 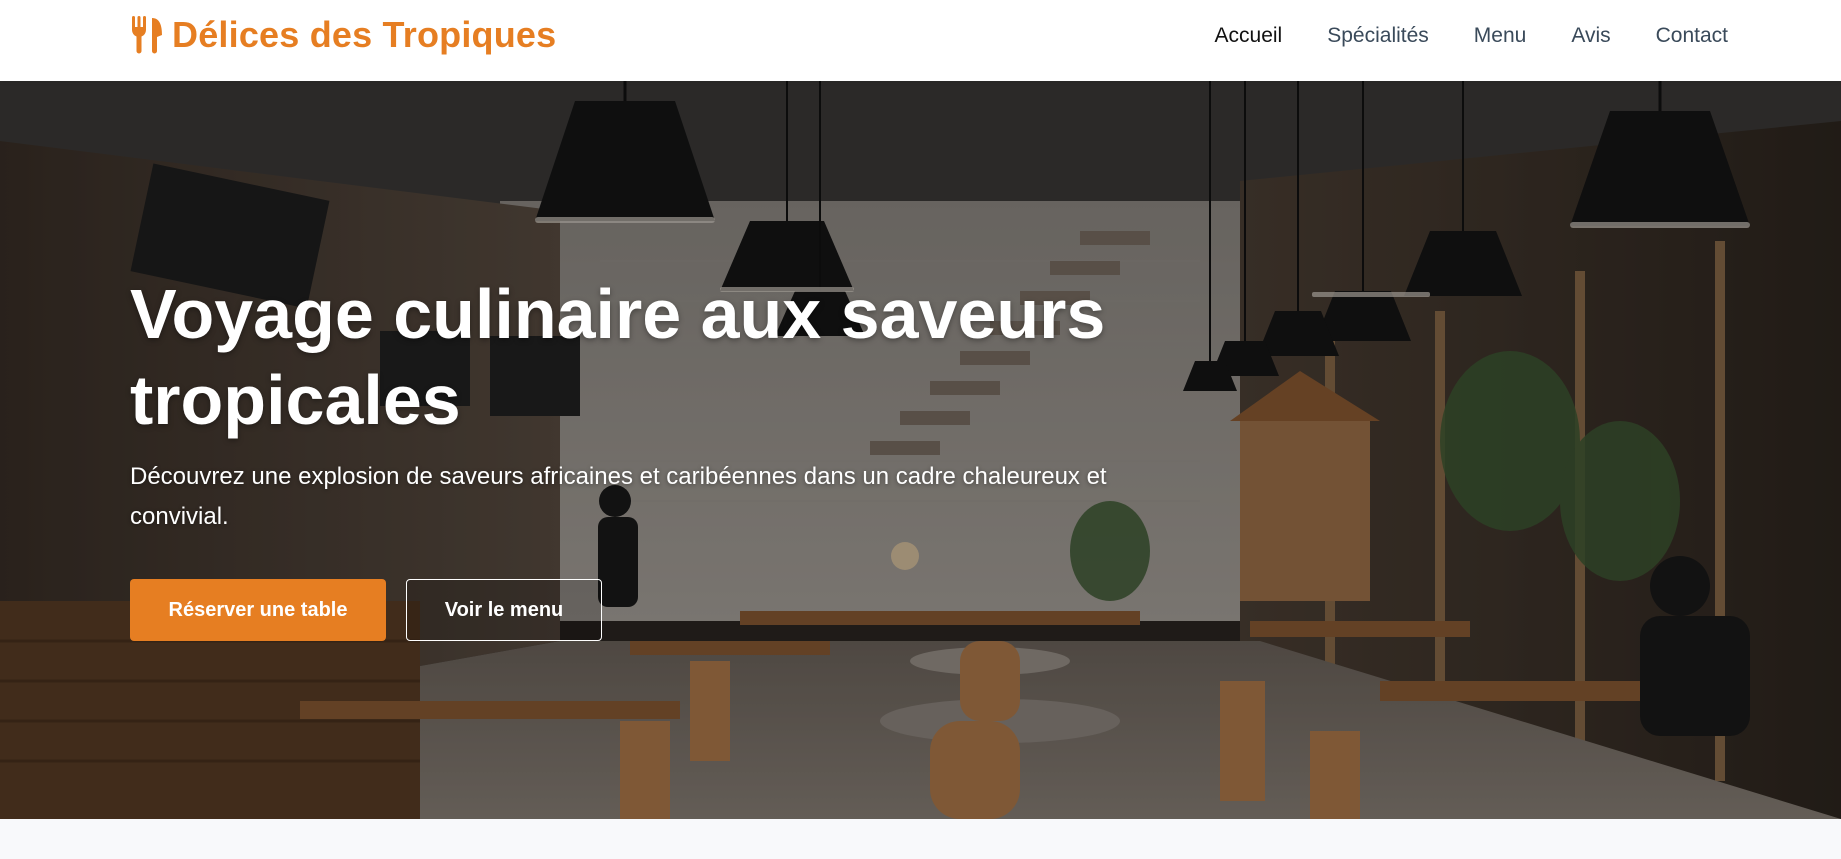 I want to click on nav-item-avis: Avis, so click(x=1590, y=36).